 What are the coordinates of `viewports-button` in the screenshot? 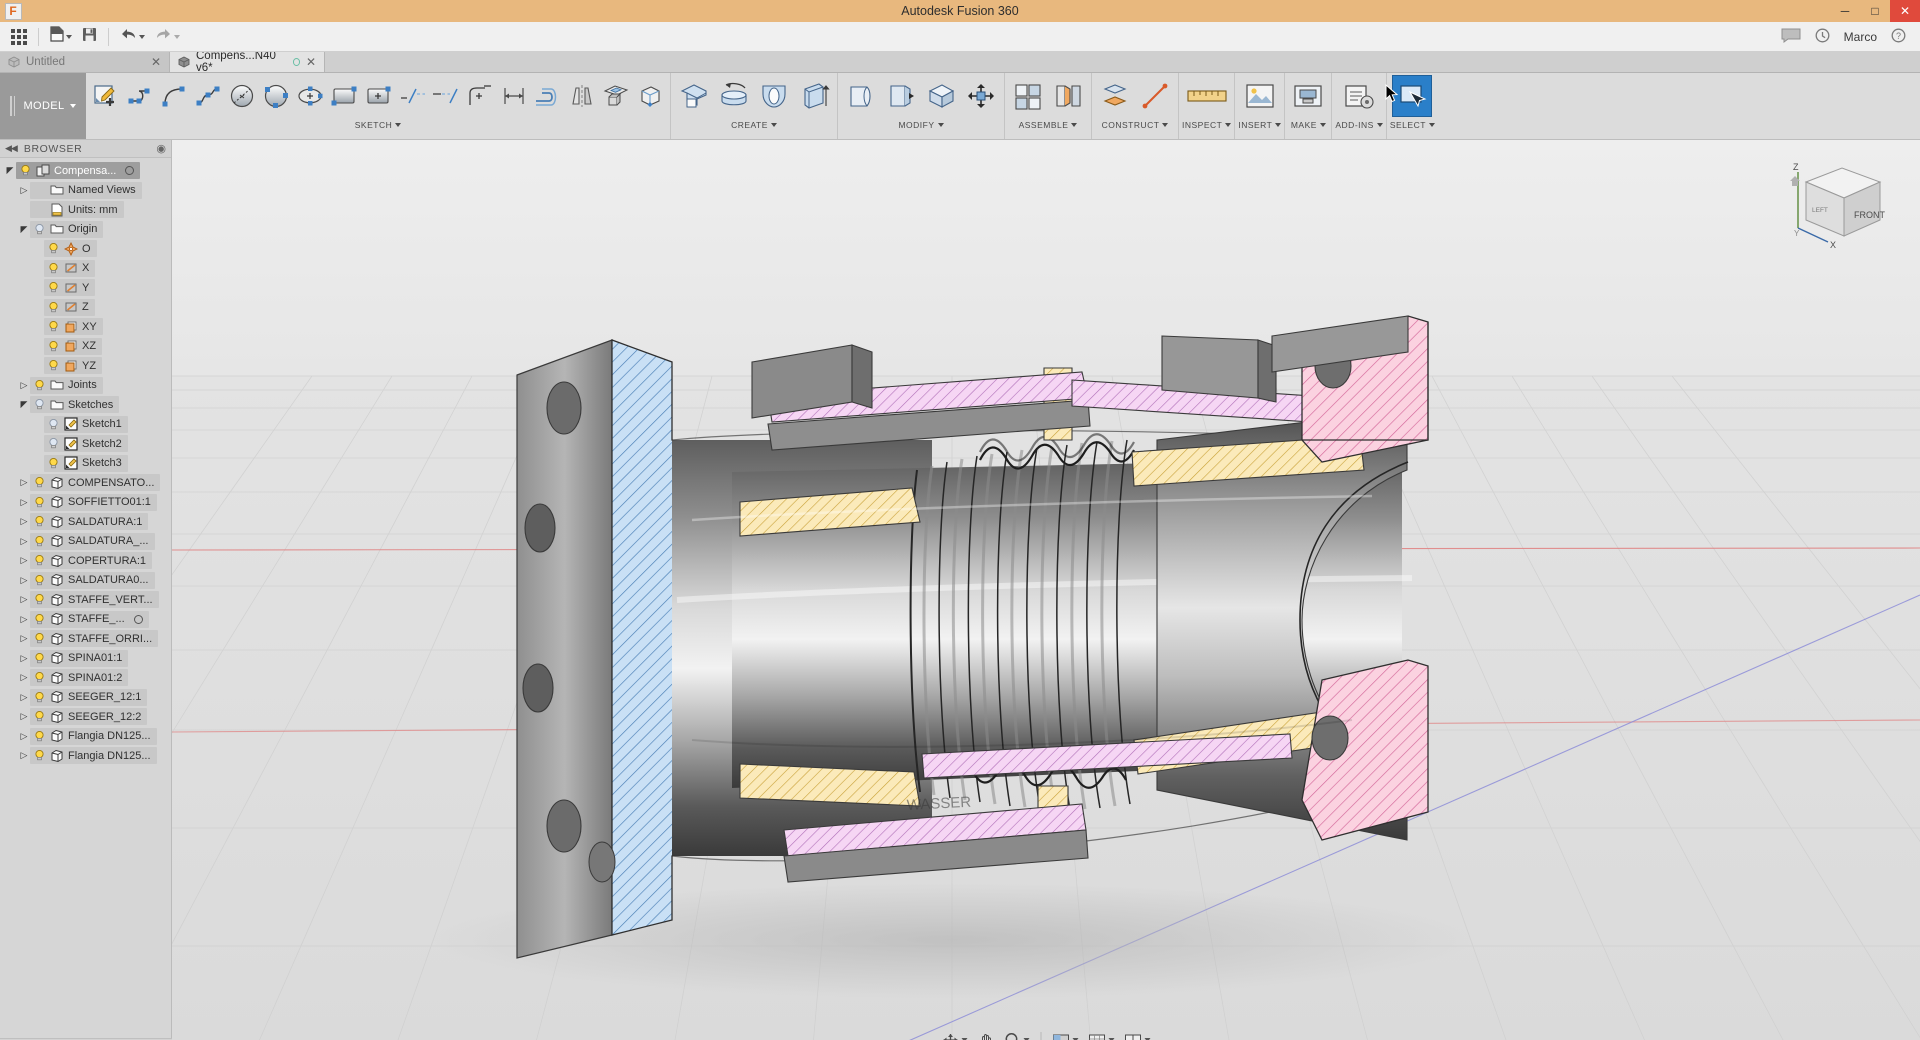 It's located at (1138, 1034).